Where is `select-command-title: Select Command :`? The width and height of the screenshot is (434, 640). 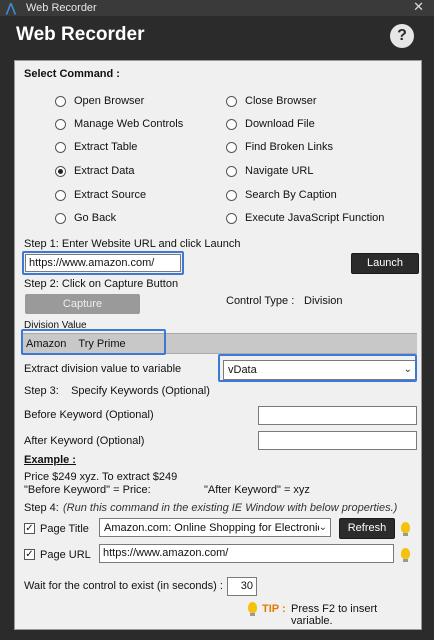 select-command-title: Select Command : is located at coordinates (72, 74).